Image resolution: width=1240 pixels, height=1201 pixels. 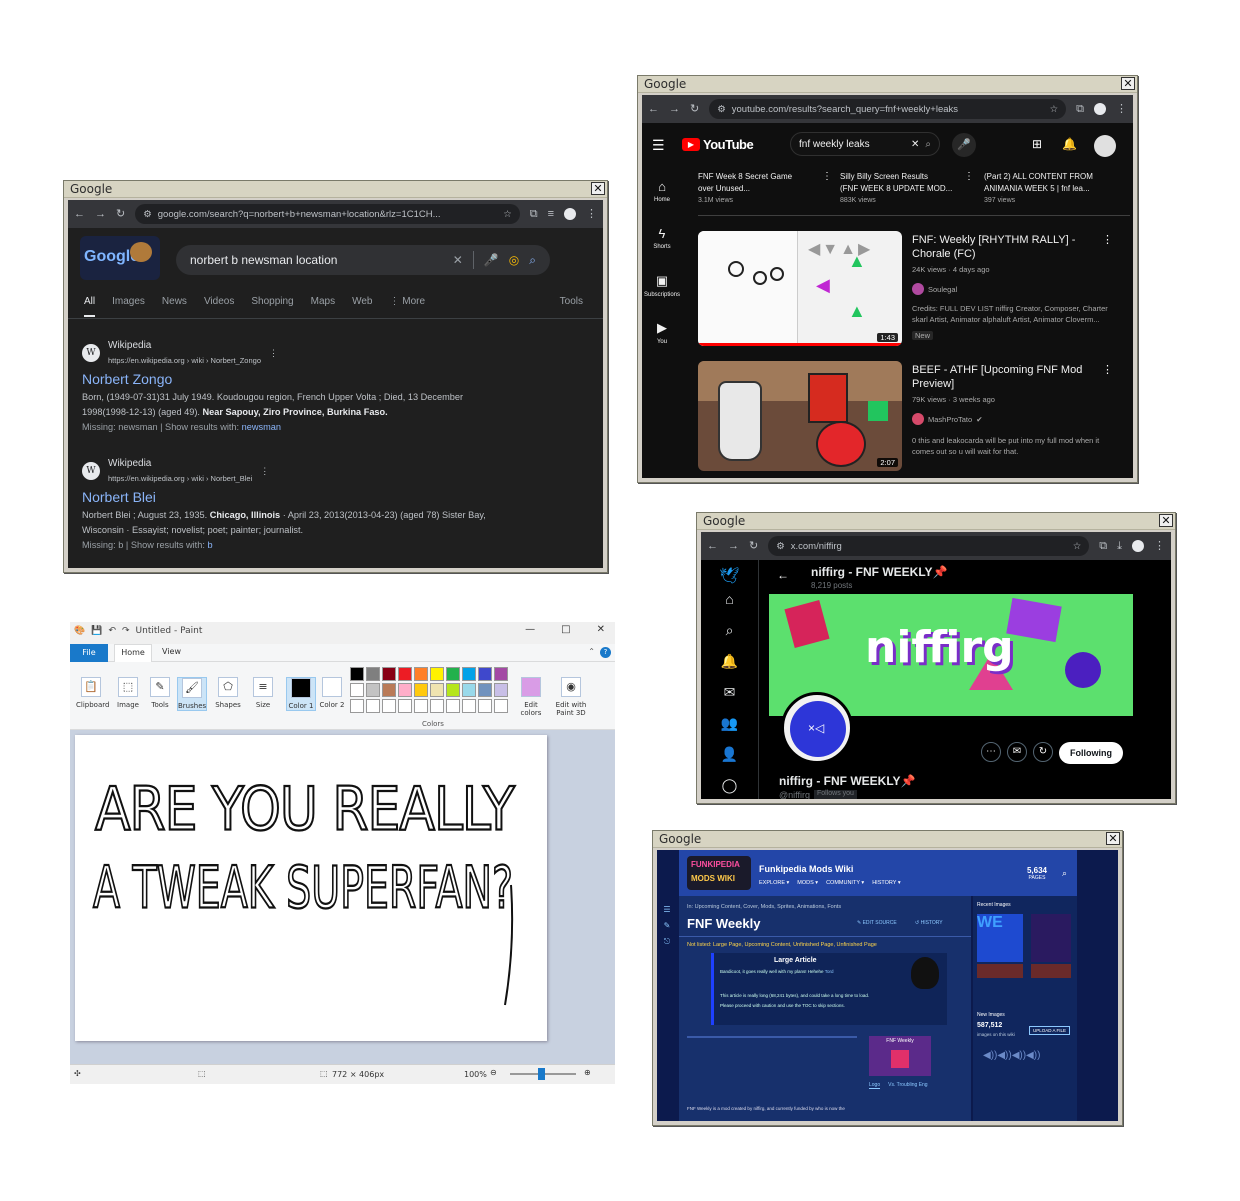 I want to click on color1-button: Color 1, so click(x=301, y=694).